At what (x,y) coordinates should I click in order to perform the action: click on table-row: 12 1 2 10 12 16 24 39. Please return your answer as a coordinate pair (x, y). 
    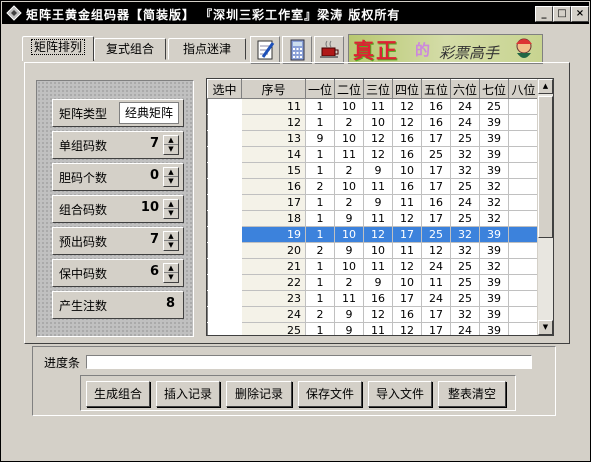
    Looking at the image, I should click on (373, 122).